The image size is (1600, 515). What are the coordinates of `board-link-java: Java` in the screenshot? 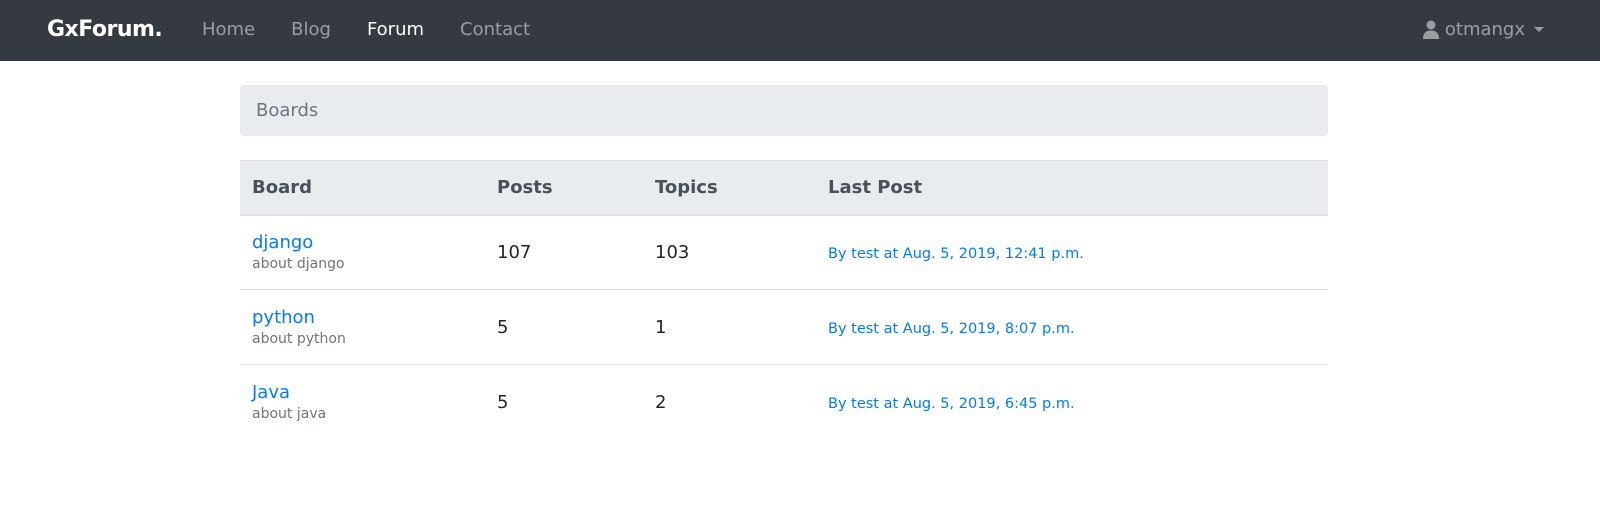 It's located at (362, 392).